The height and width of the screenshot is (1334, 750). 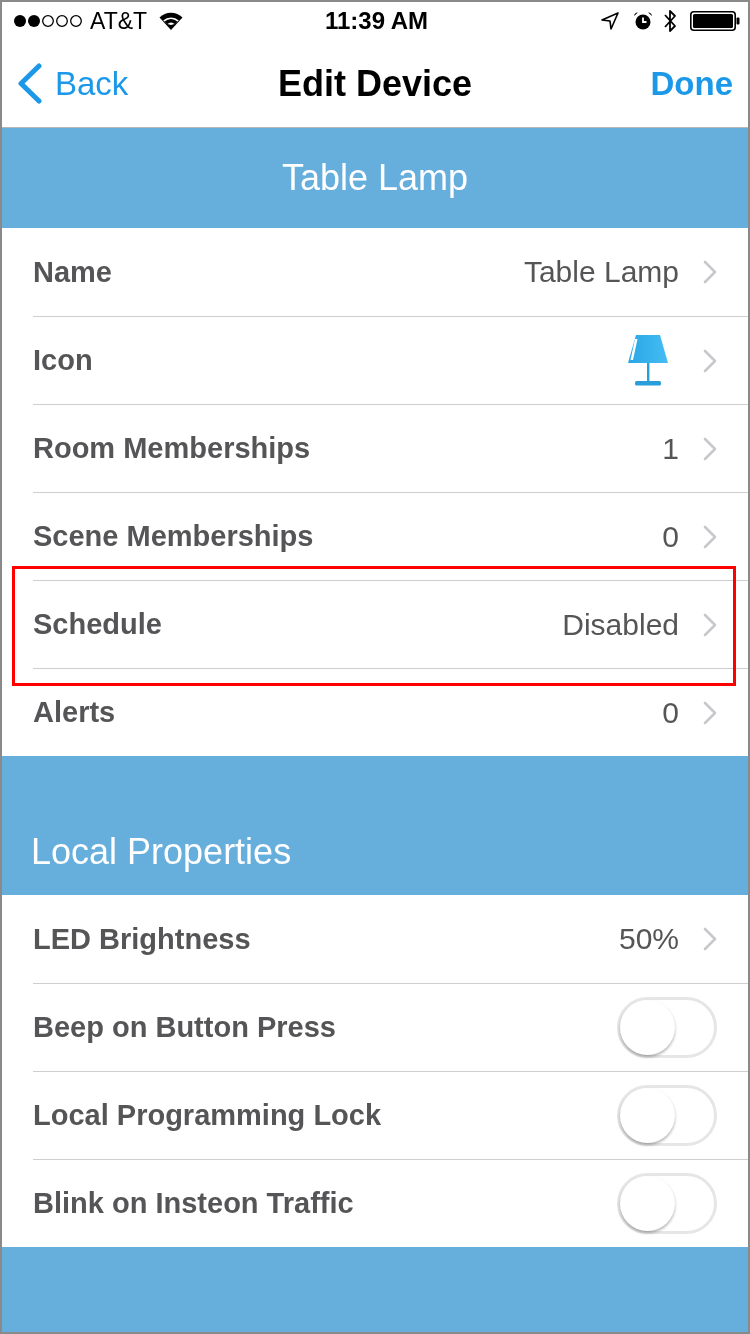 I want to click on battery-icon, so click(x=715, y=21).